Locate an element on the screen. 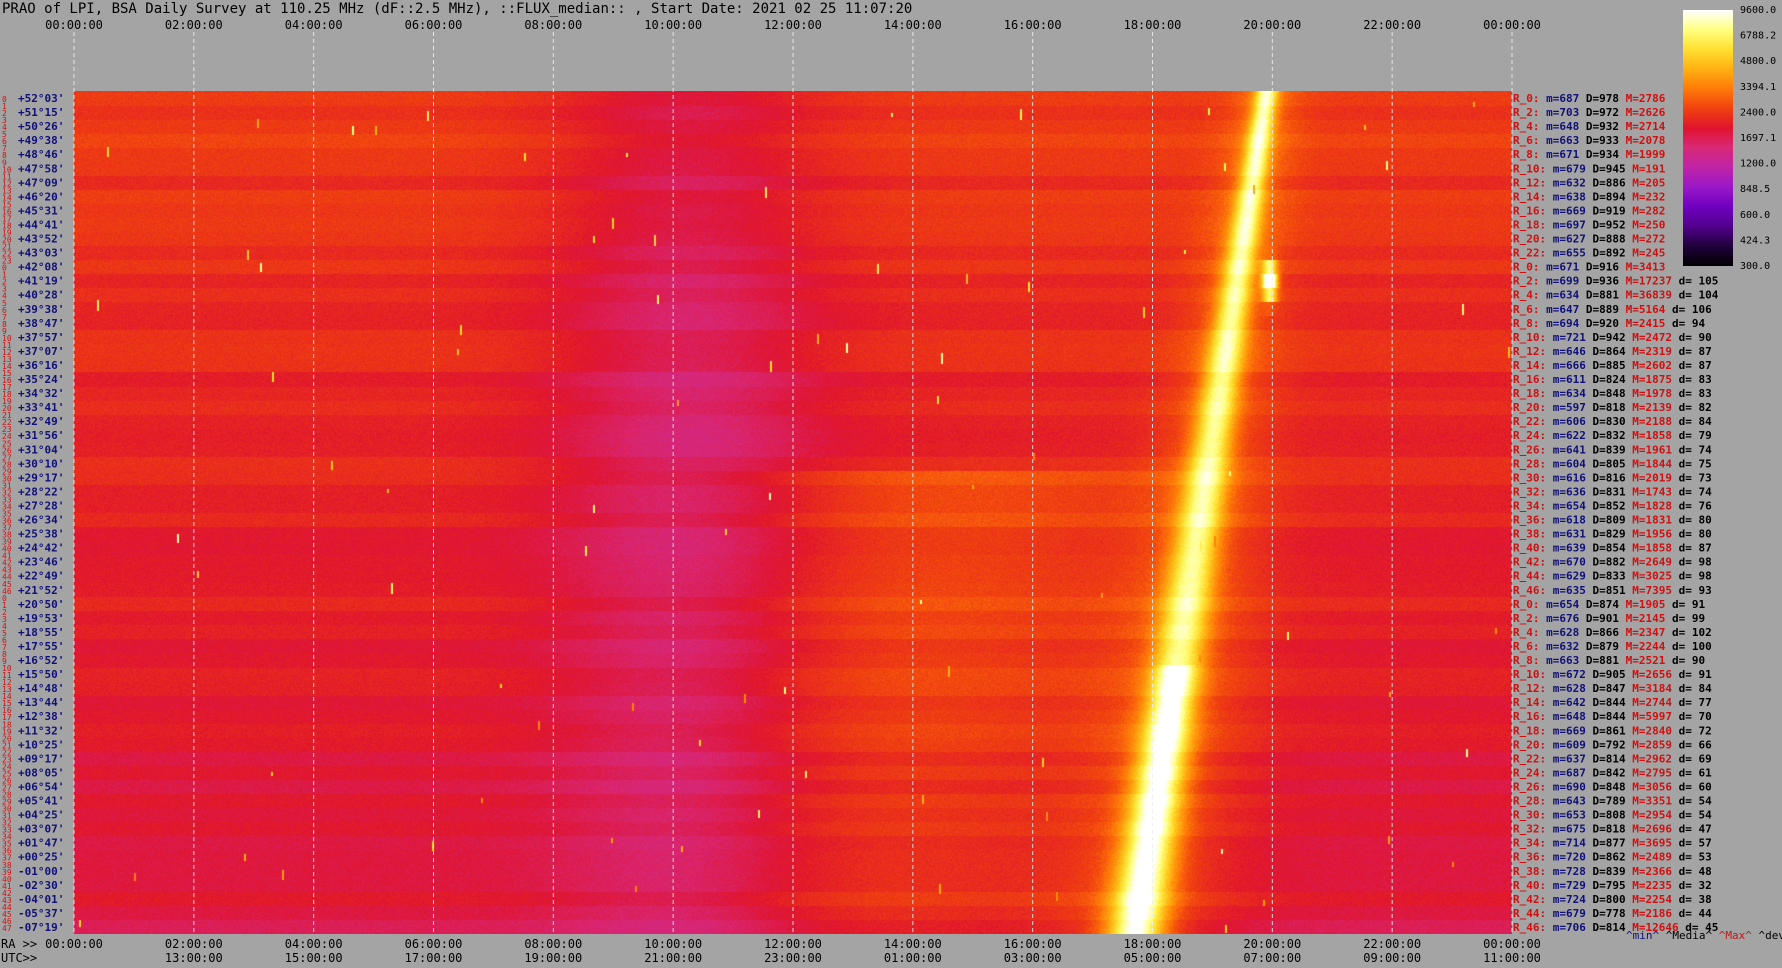 Image resolution: width=1782 pixels, height=968 pixels. beam-stat-row: R_38: m=728 D=839 M=2366 d= 48 is located at coordinates (1612, 871).